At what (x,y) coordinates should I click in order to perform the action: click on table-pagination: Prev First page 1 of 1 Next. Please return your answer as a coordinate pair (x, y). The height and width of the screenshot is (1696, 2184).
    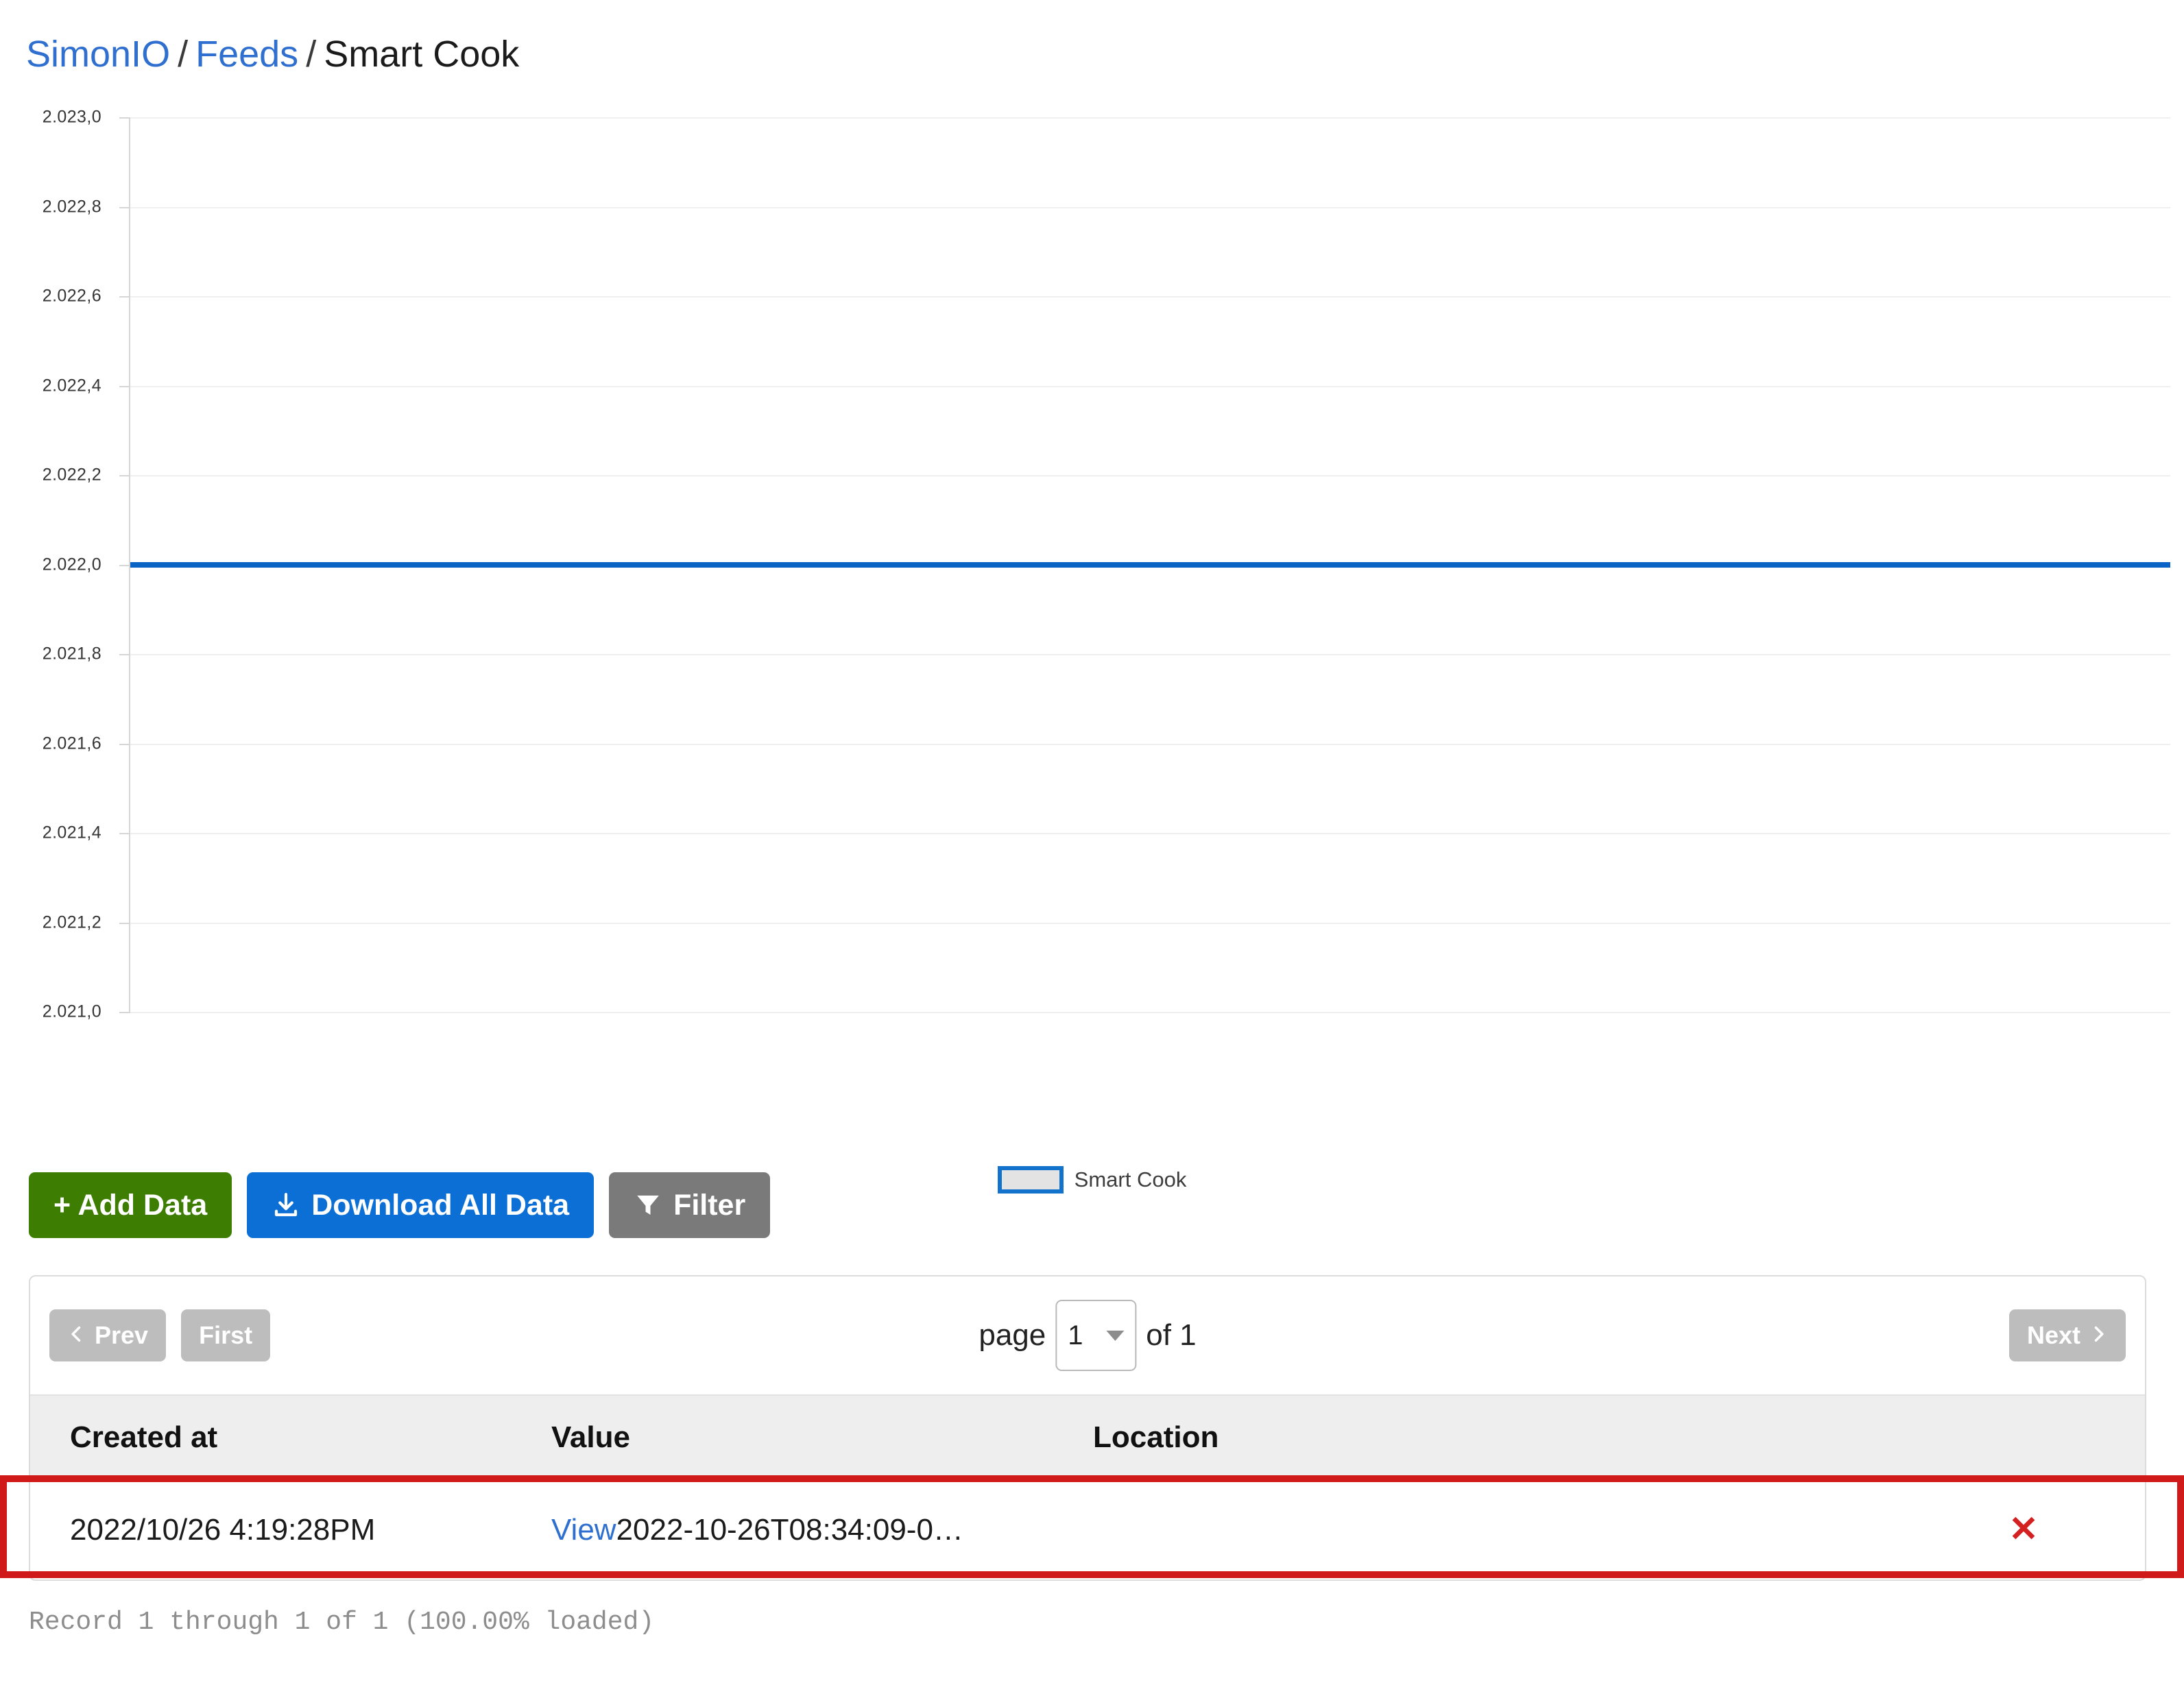
    Looking at the image, I should click on (1087, 1335).